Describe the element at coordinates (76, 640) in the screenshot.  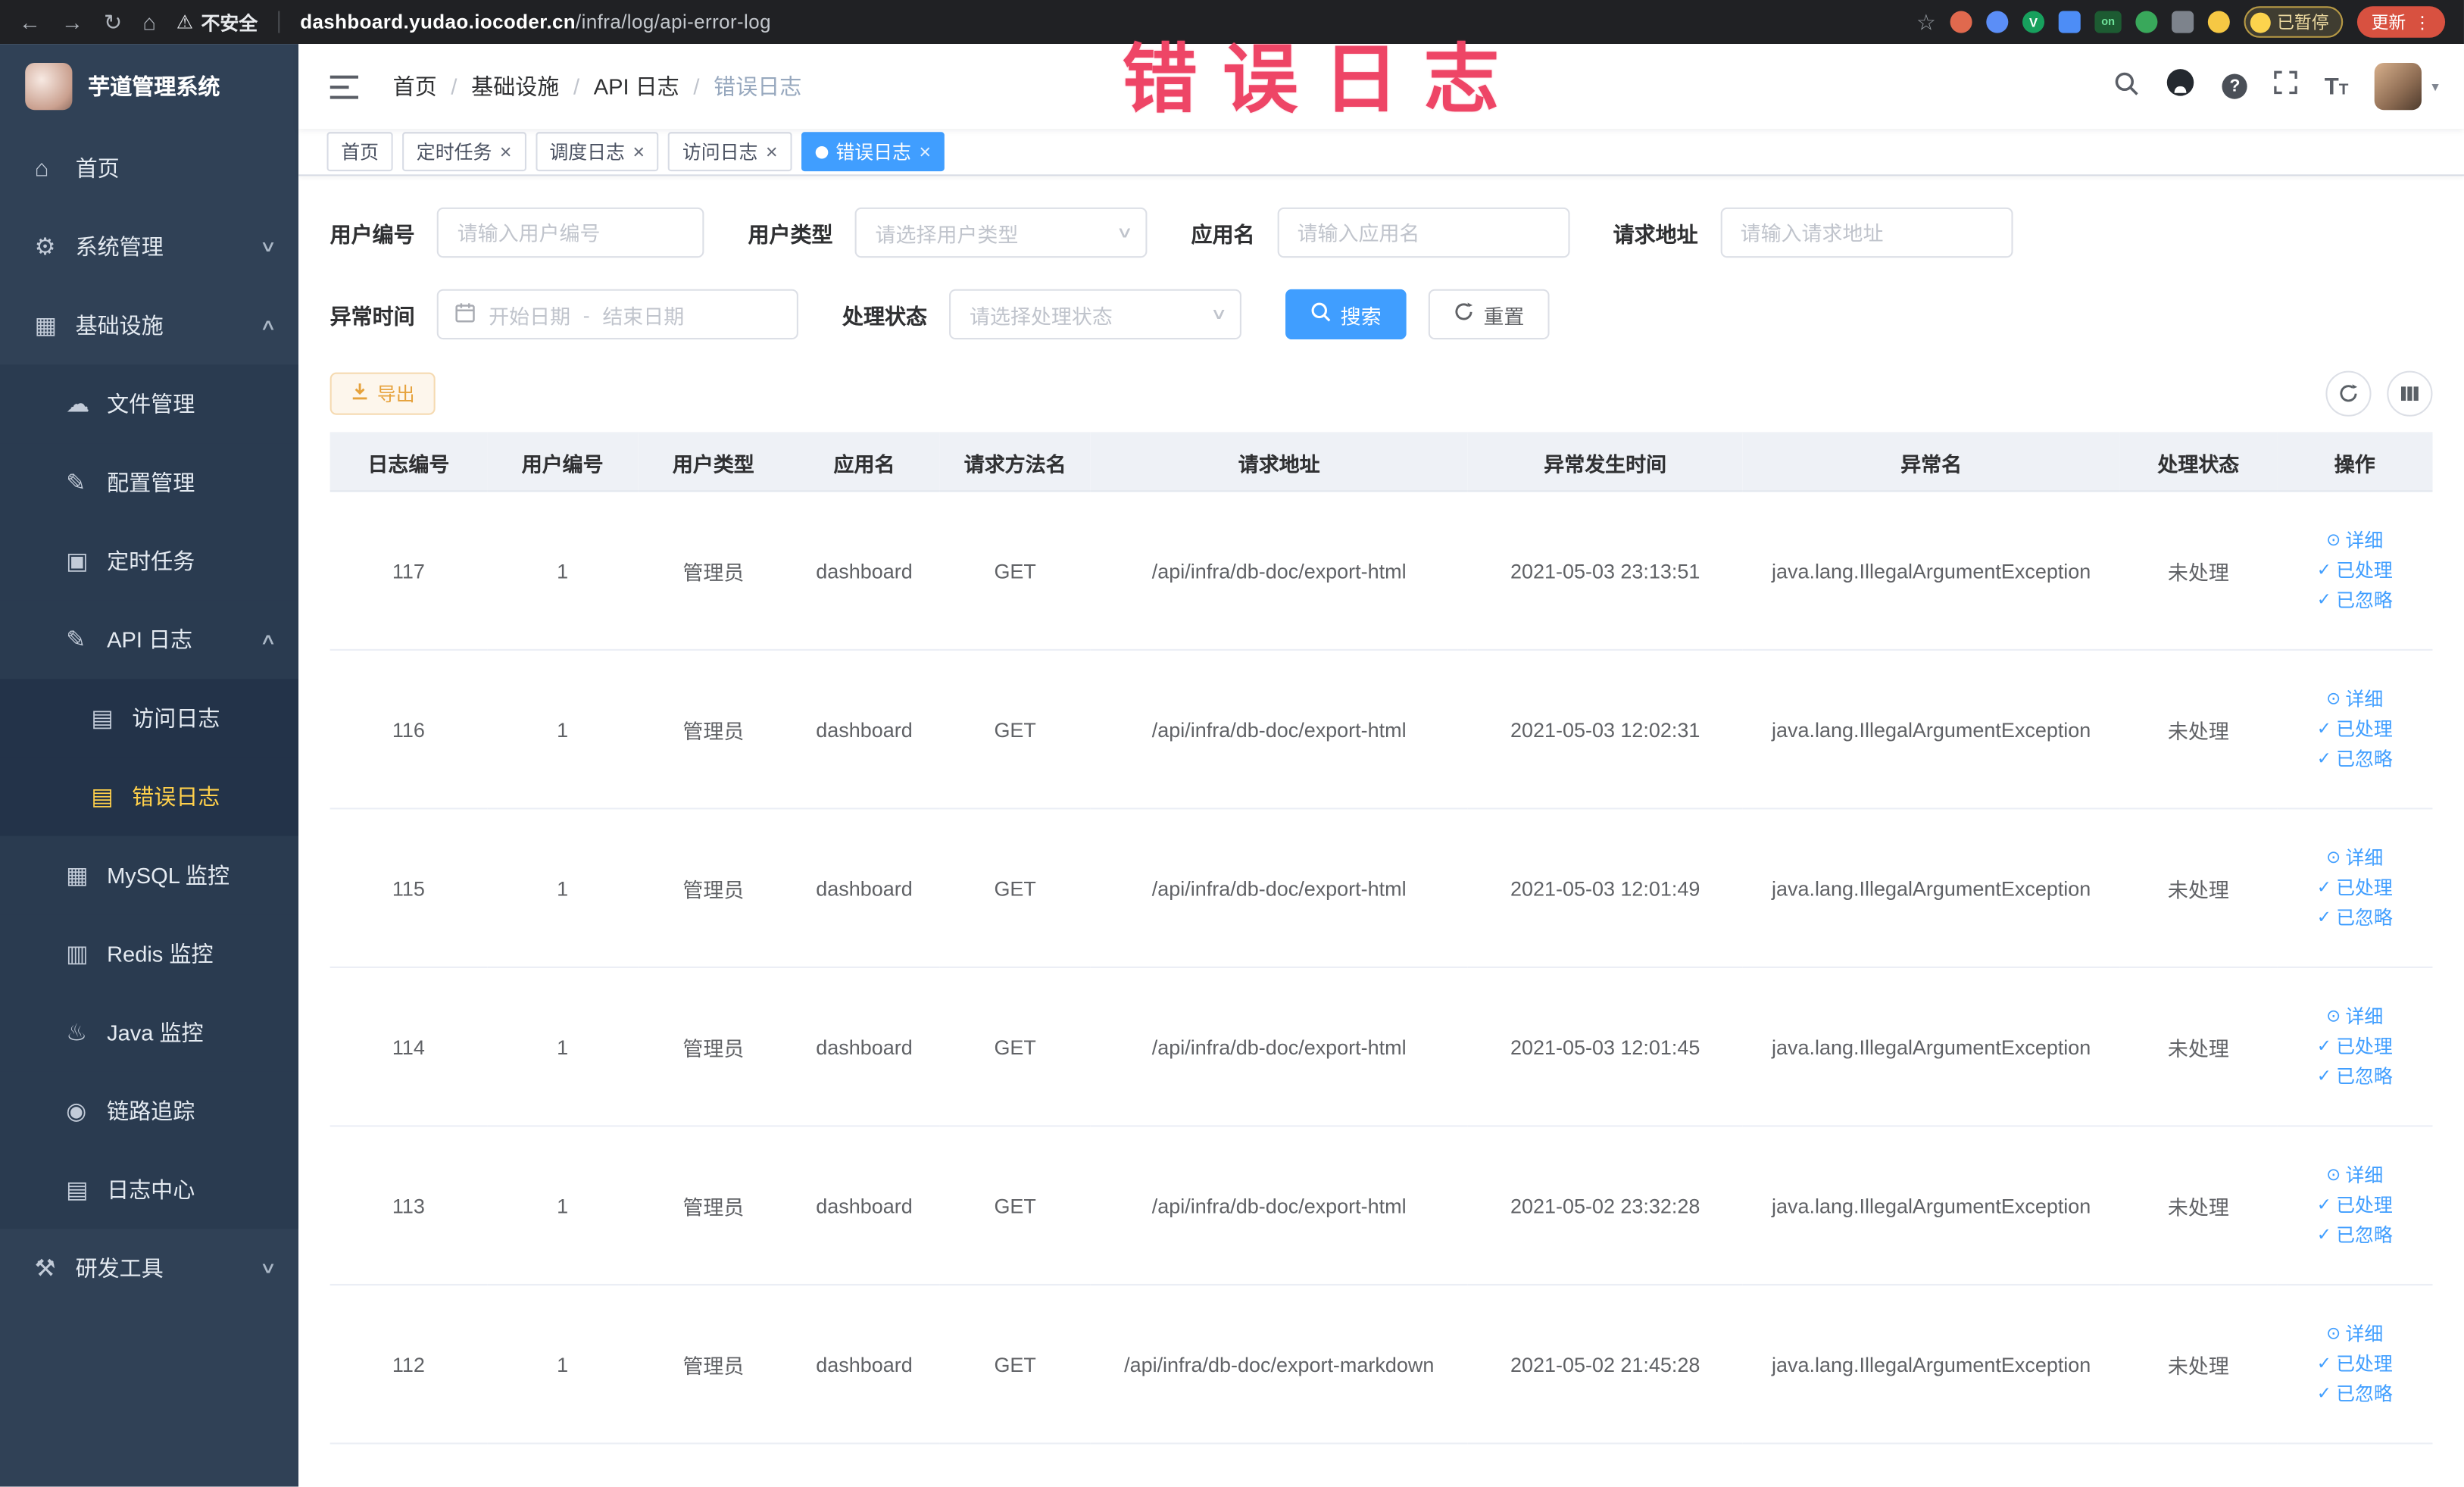
I see `api-log-icon: ✎` at that location.